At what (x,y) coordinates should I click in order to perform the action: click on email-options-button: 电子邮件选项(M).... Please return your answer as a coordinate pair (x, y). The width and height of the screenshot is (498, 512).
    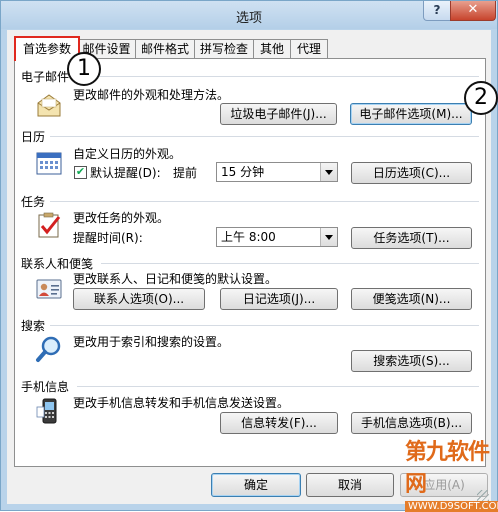
    Looking at the image, I should click on (411, 114).